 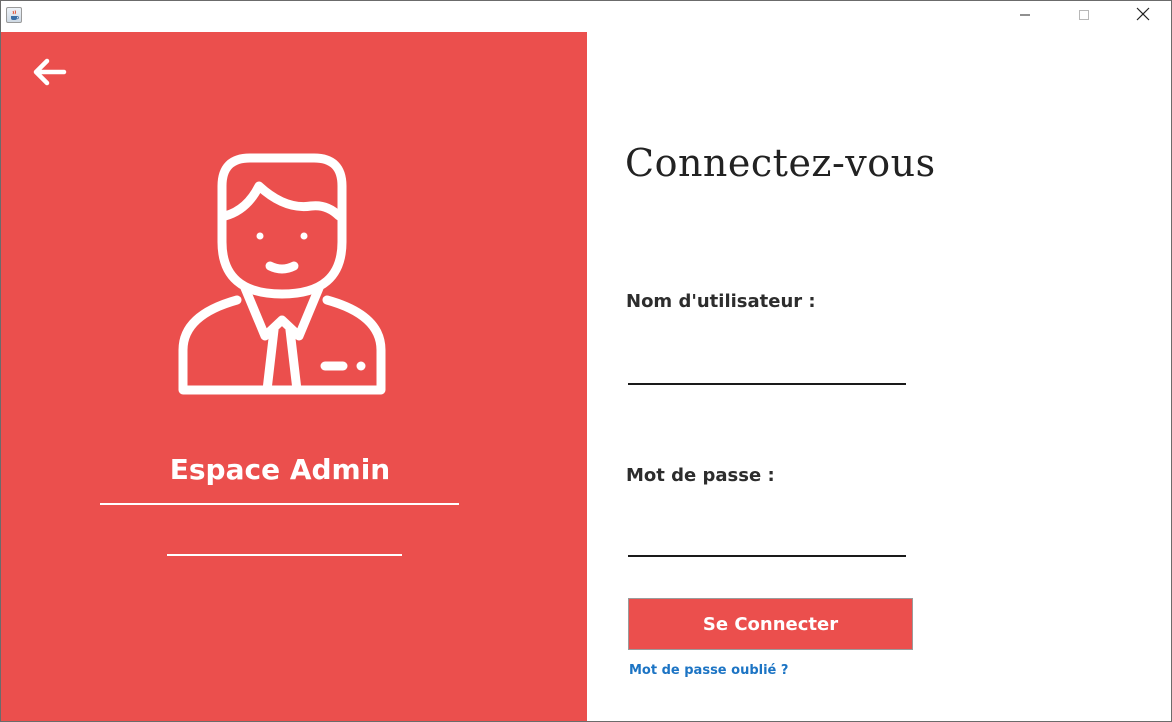 I want to click on decorative-divider, so click(x=284, y=555).